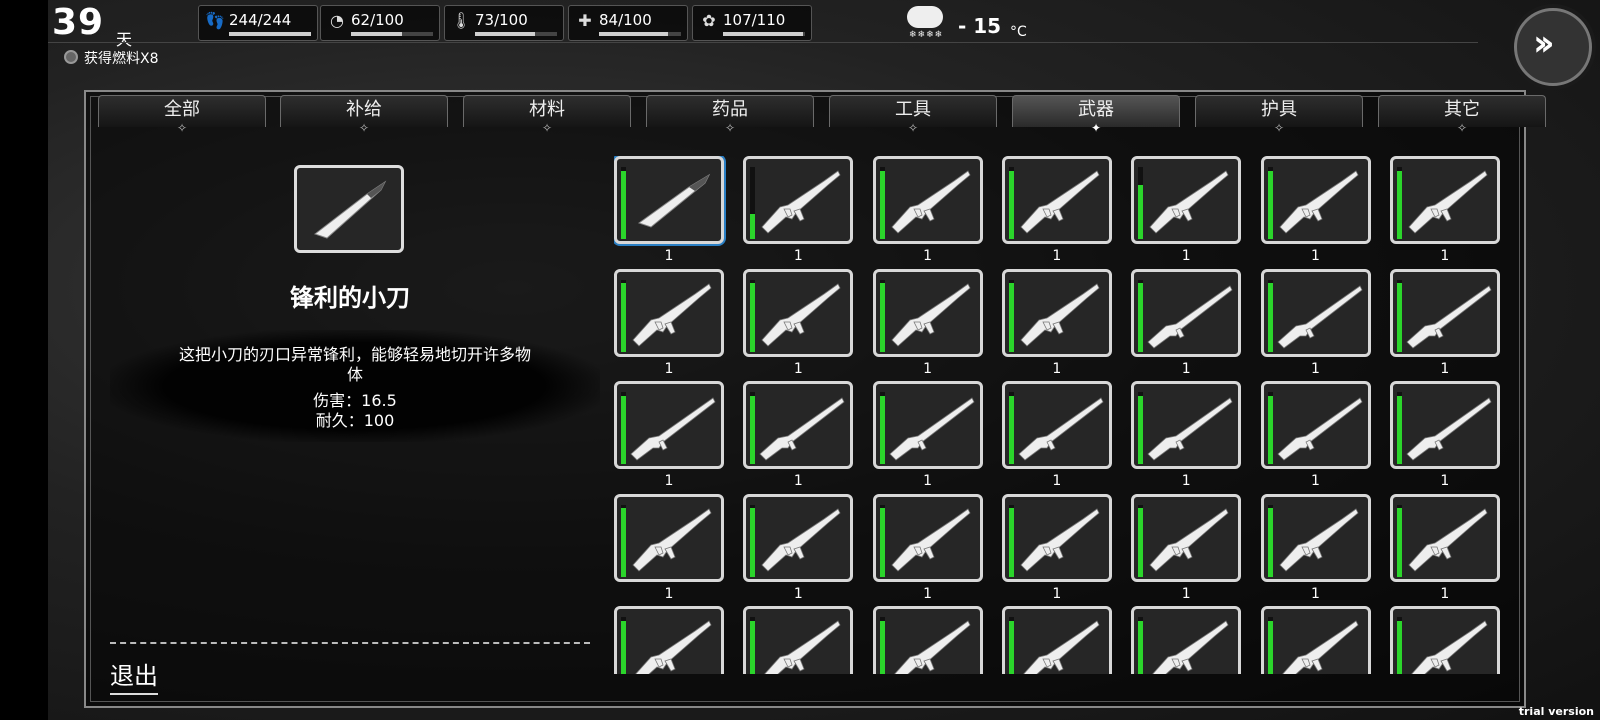  I want to click on exit-button: 退出, so click(134, 675).